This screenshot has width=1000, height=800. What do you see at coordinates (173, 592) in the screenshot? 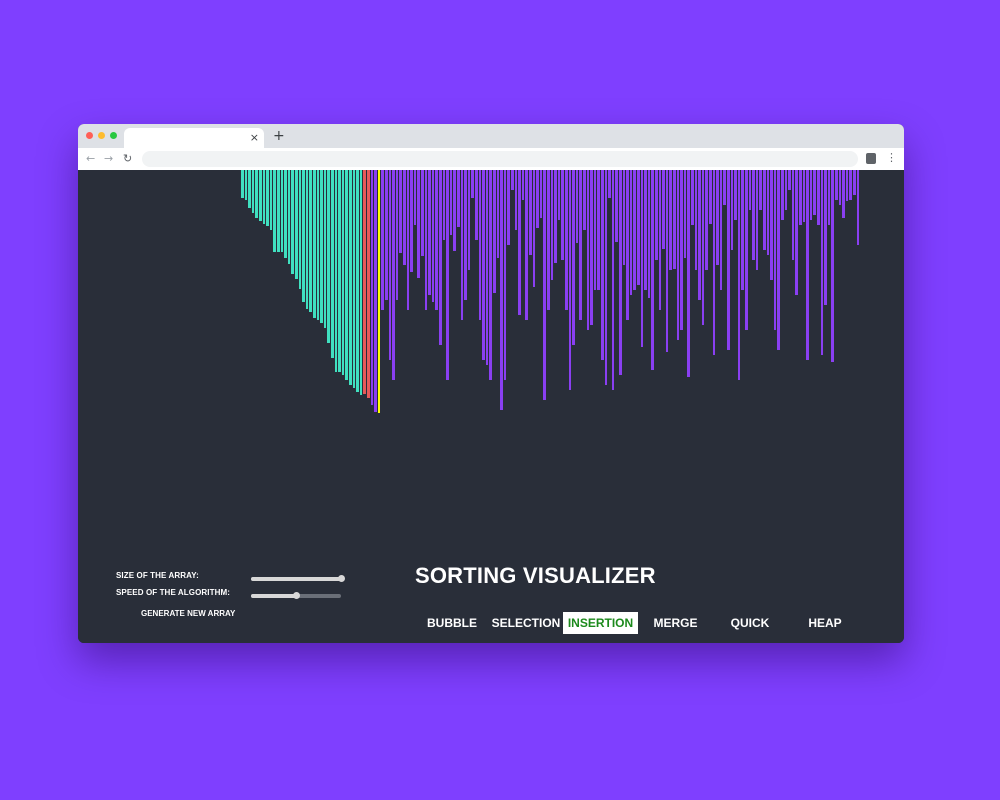
I see `speed-label: SPEED OF THE ALGORITHM:` at bounding box center [173, 592].